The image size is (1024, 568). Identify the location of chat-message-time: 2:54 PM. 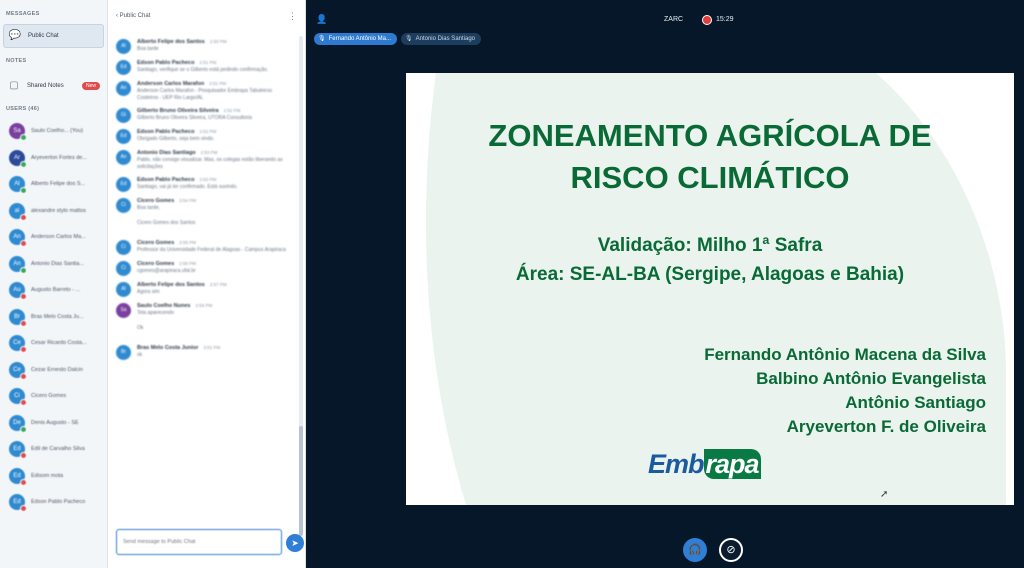
(188, 200).